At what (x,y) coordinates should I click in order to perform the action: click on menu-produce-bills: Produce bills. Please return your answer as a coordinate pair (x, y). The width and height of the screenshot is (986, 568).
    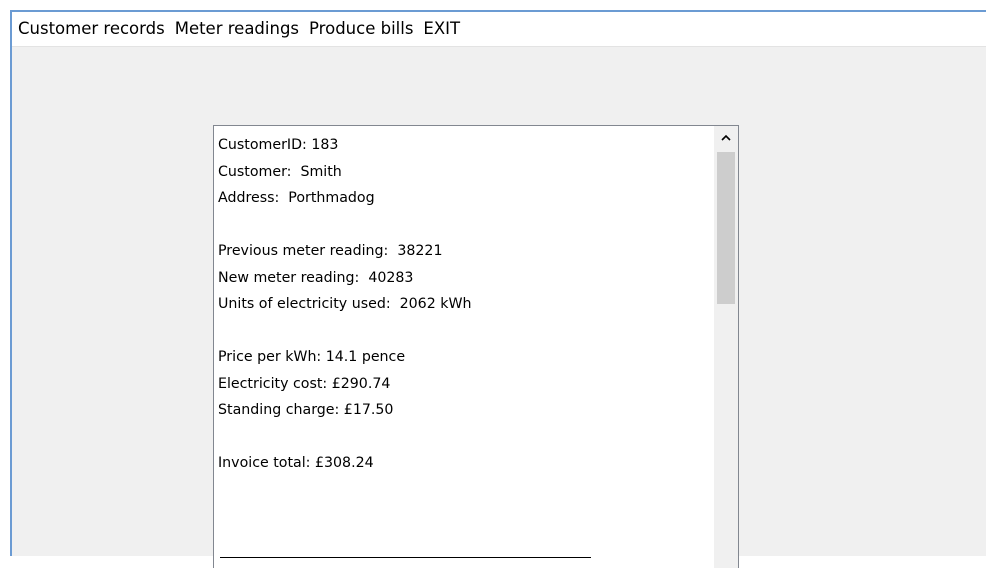
    Looking at the image, I should click on (361, 29).